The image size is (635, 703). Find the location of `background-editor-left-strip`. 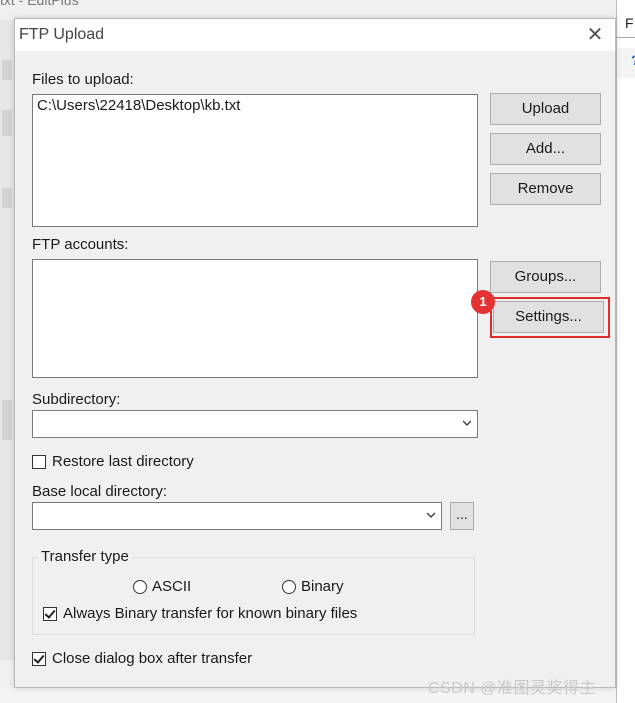

background-editor-left-strip is located at coordinates (7, 340).